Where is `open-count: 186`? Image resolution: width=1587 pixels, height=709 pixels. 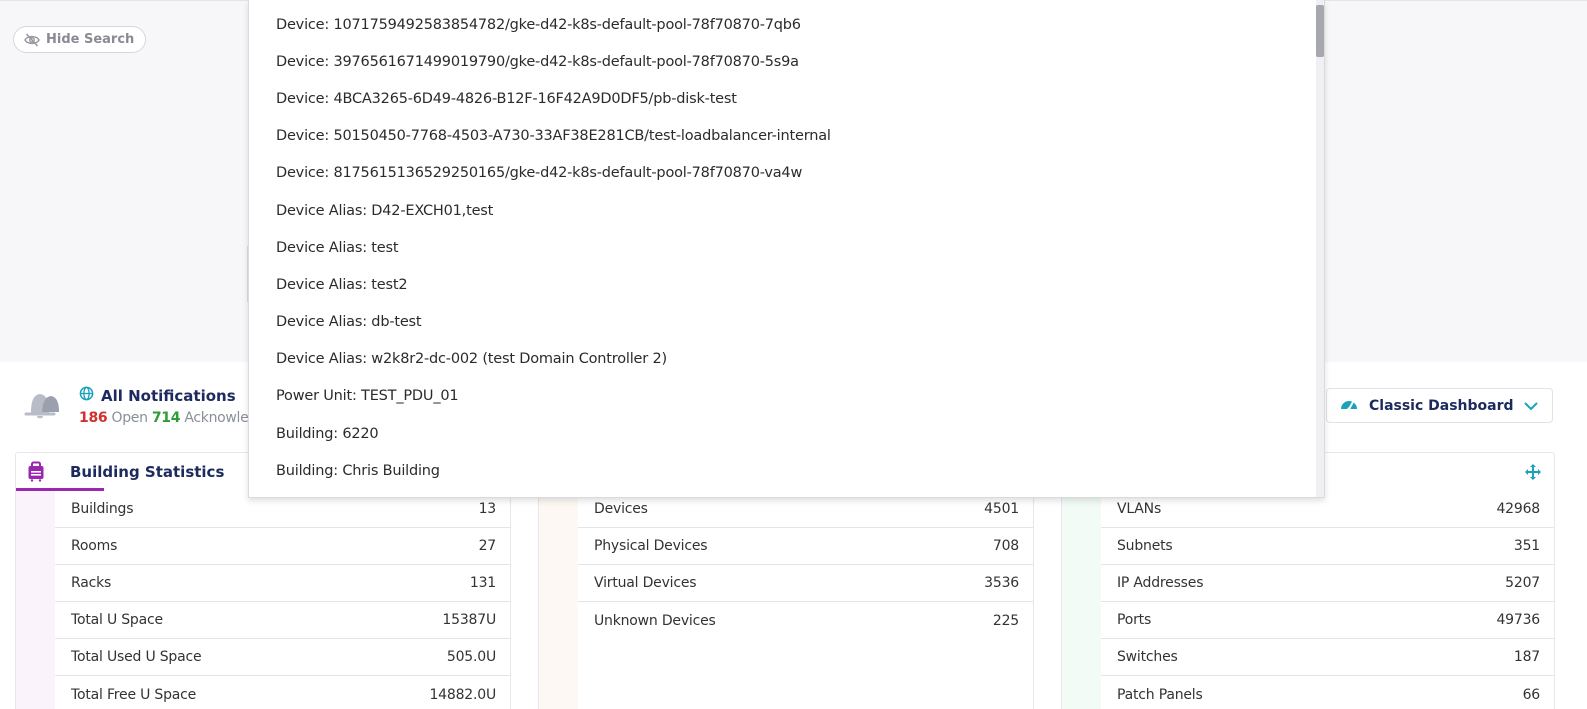
open-count: 186 is located at coordinates (93, 418).